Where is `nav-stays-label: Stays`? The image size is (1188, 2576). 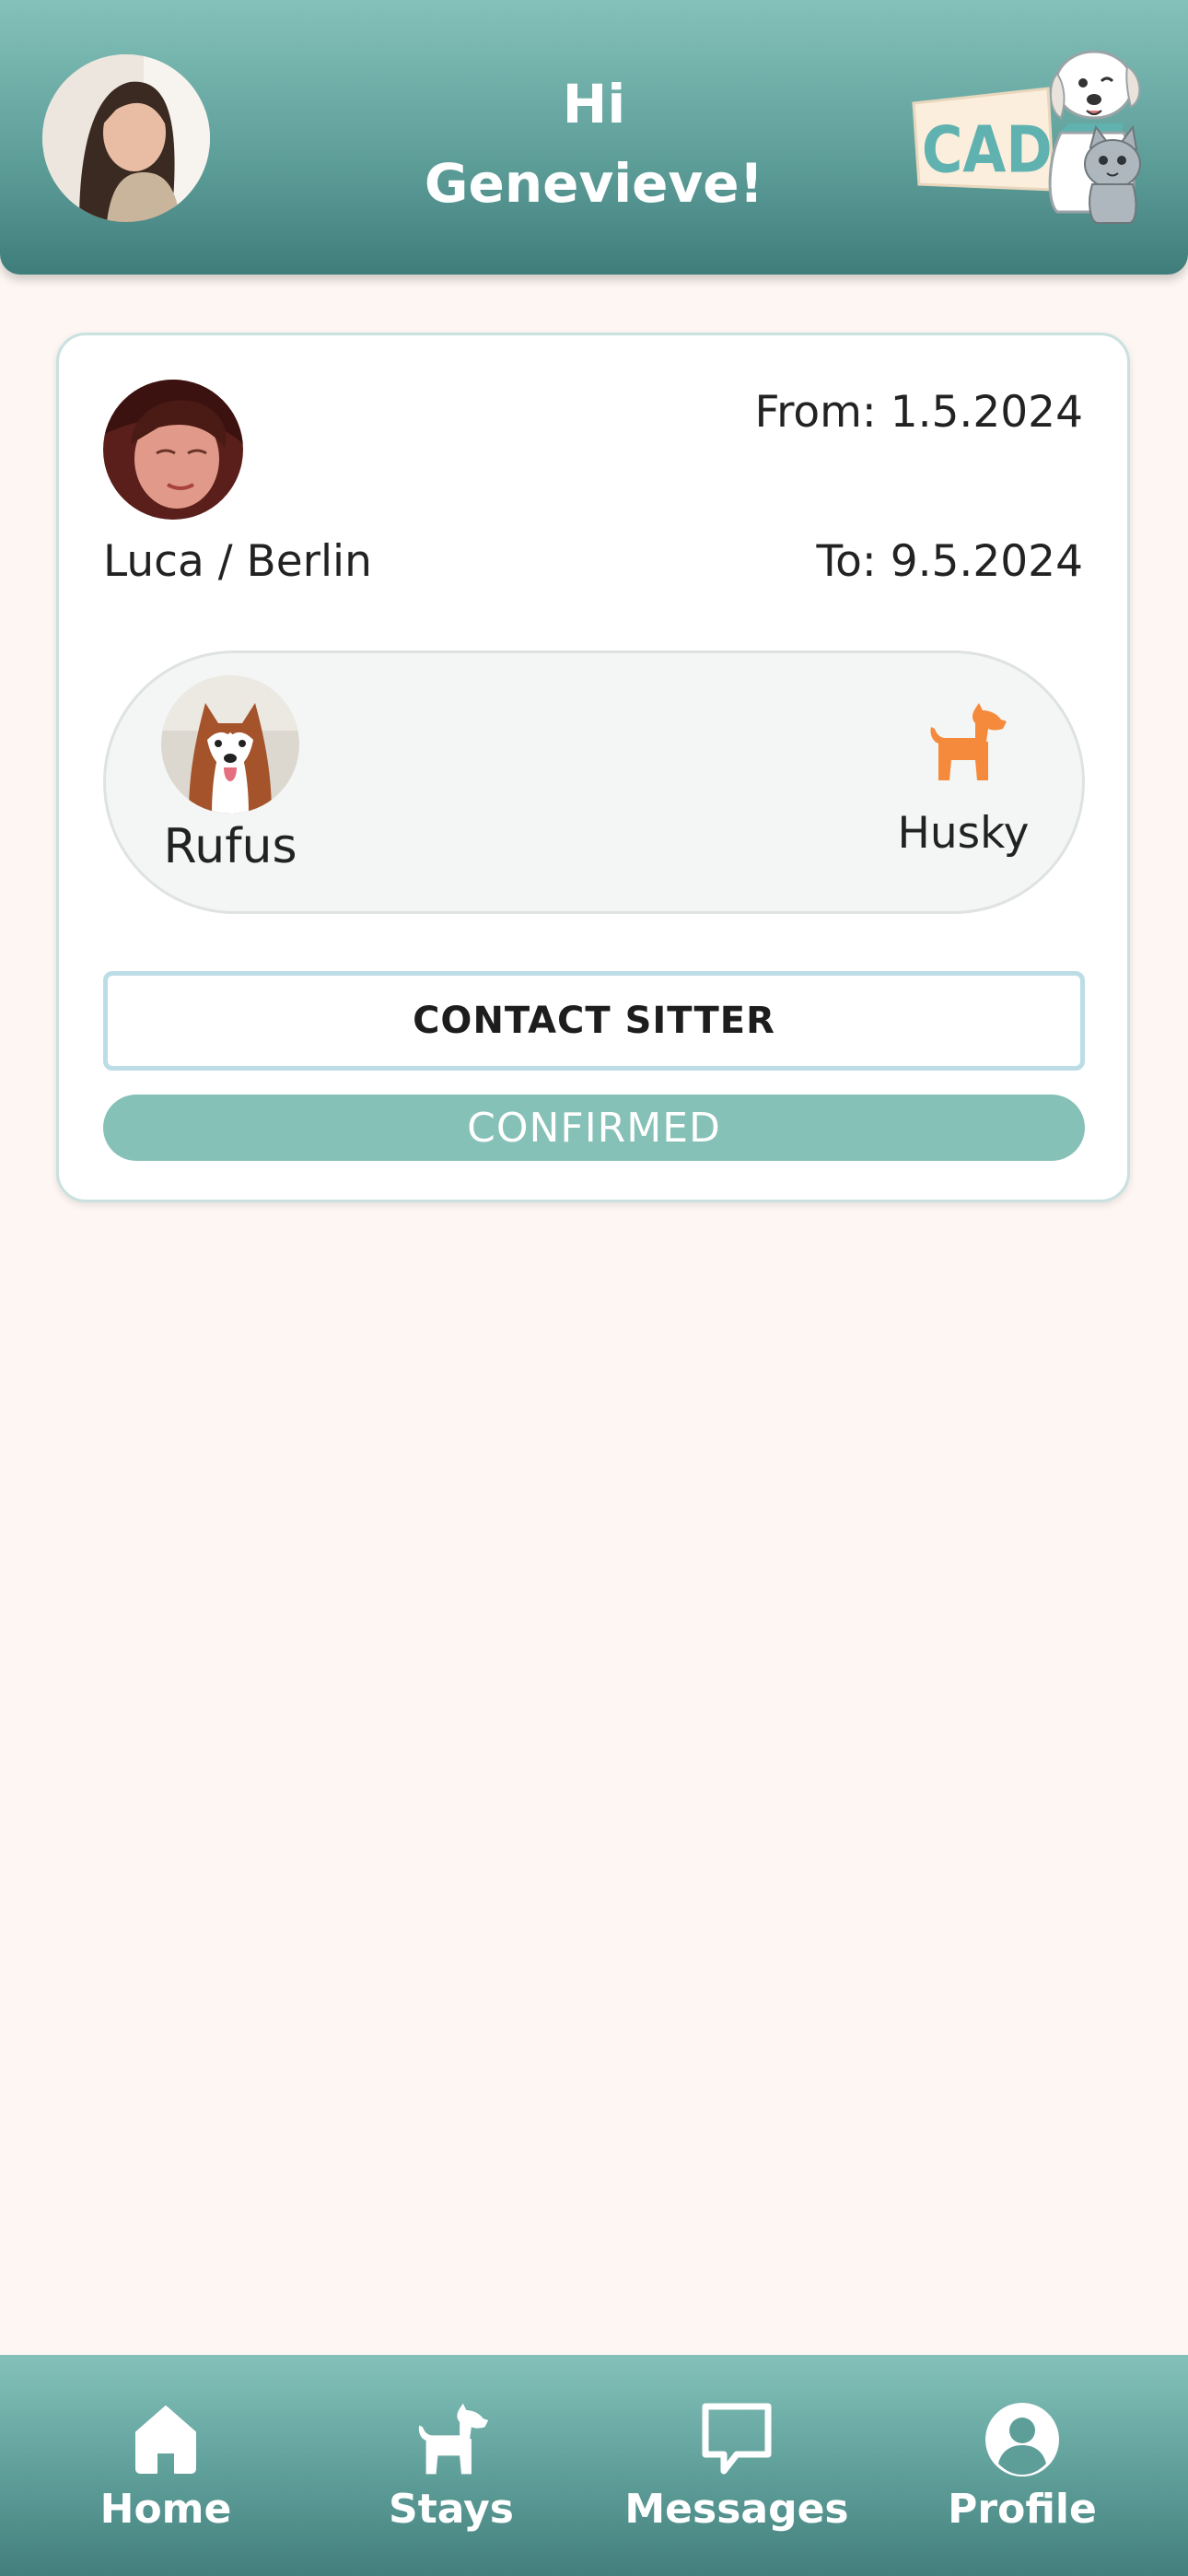
nav-stays-label: Stays is located at coordinates (451, 2509).